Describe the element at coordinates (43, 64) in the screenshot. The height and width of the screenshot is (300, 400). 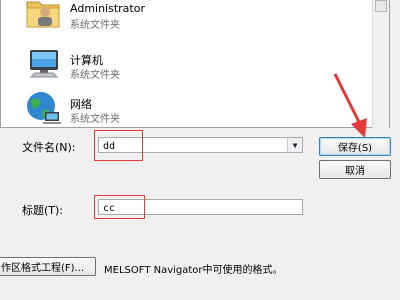
I see `computer-icon` at that location.